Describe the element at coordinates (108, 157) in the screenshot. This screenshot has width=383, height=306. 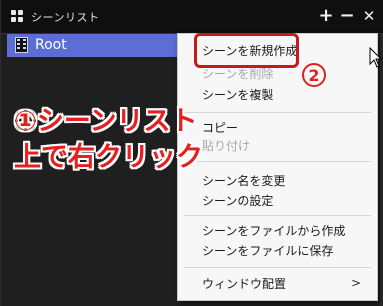
I see `annotation-step1-line2: 上で右クリック` at that location.